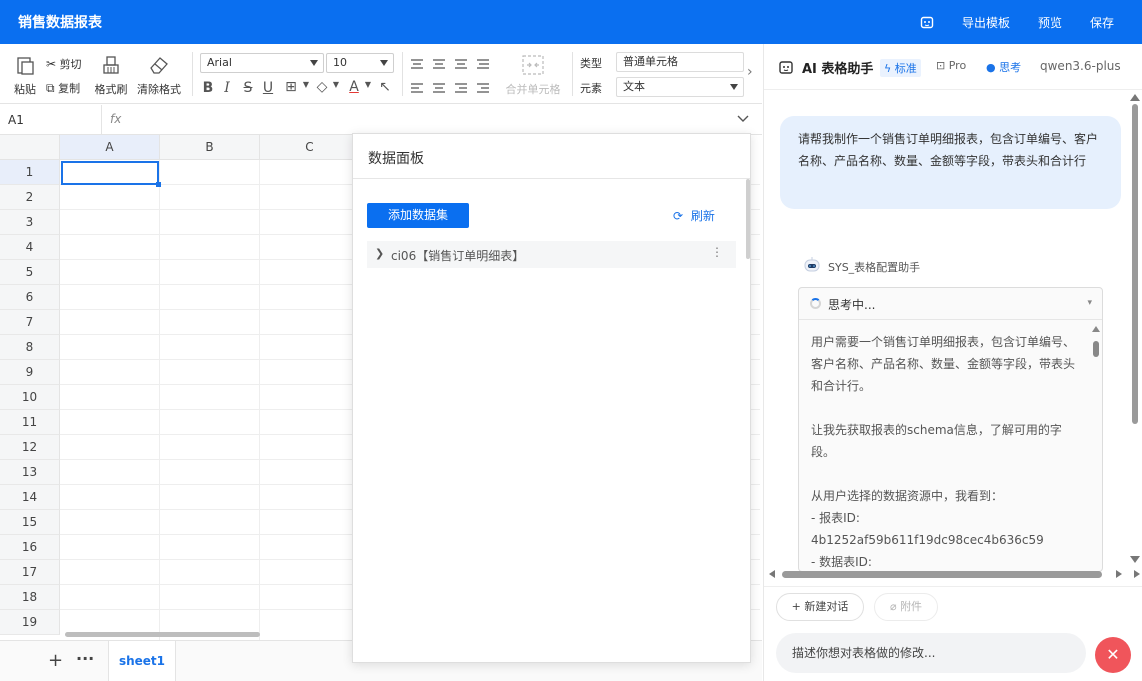 This screenshot has height=681, width=1142. Describe the element at coordinates (717, 252) in the screenshot. I see `more-vertical-icon: ⋮` at that location.